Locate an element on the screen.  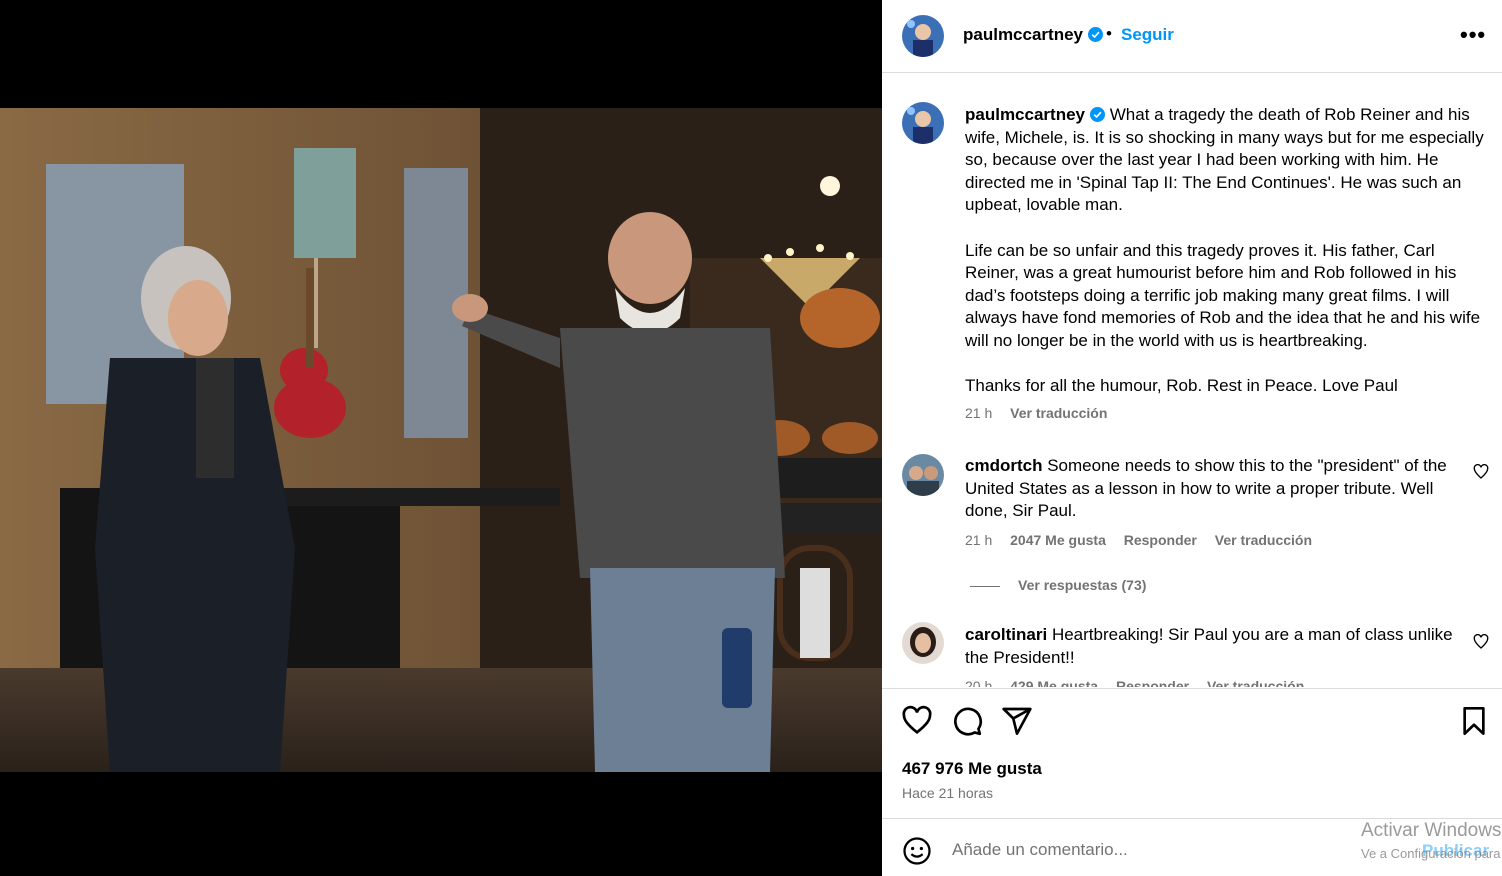
follow-button: Seguir is located at coordinates (1147, 35).